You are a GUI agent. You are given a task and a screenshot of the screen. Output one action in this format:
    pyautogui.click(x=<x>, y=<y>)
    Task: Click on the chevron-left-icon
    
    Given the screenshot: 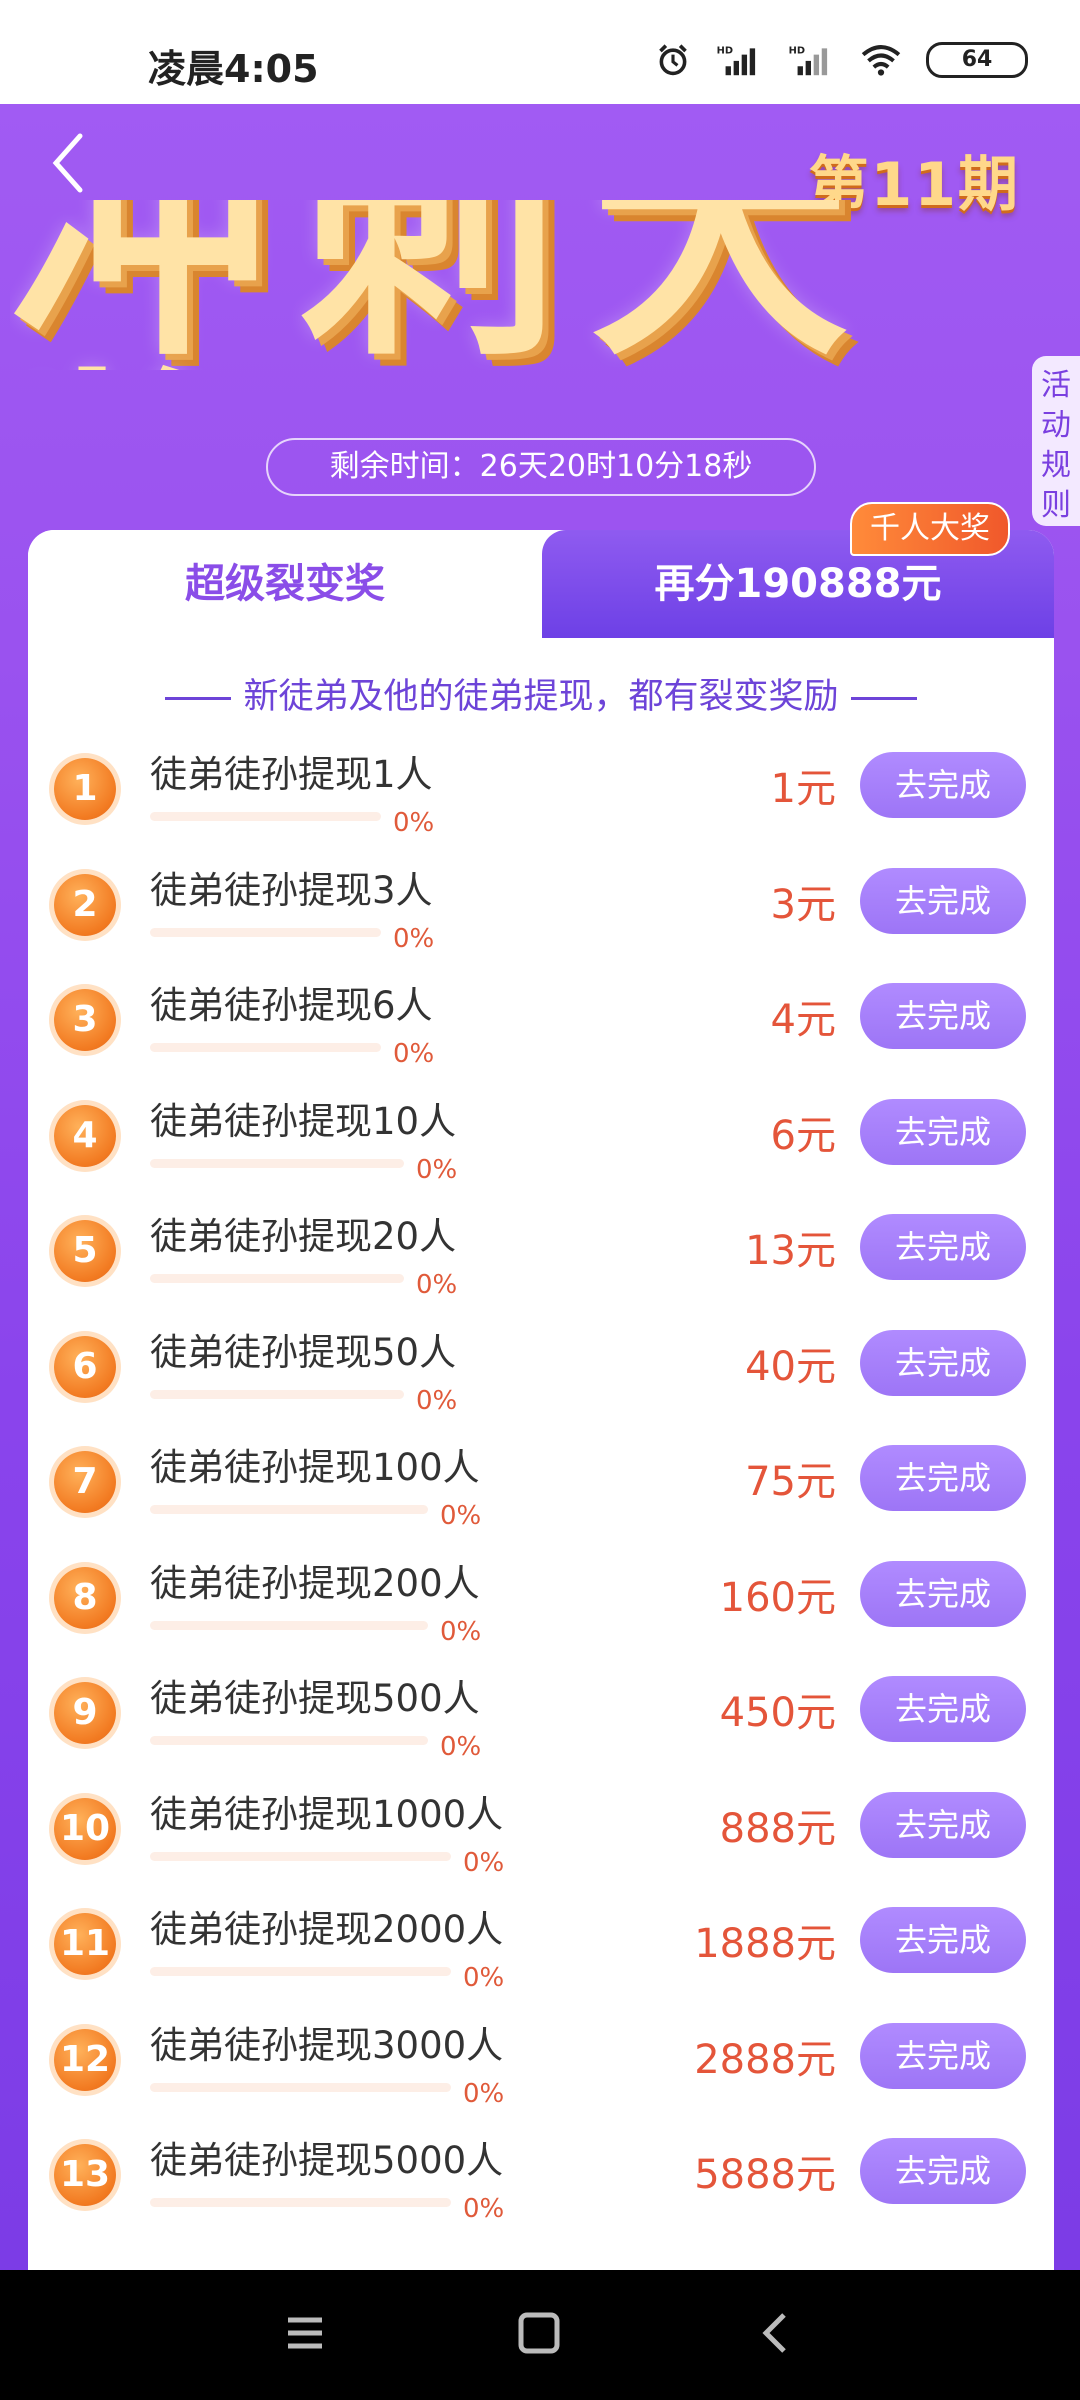 What is the action you would take?
    pyautogui.click(x=71, y=163)
    